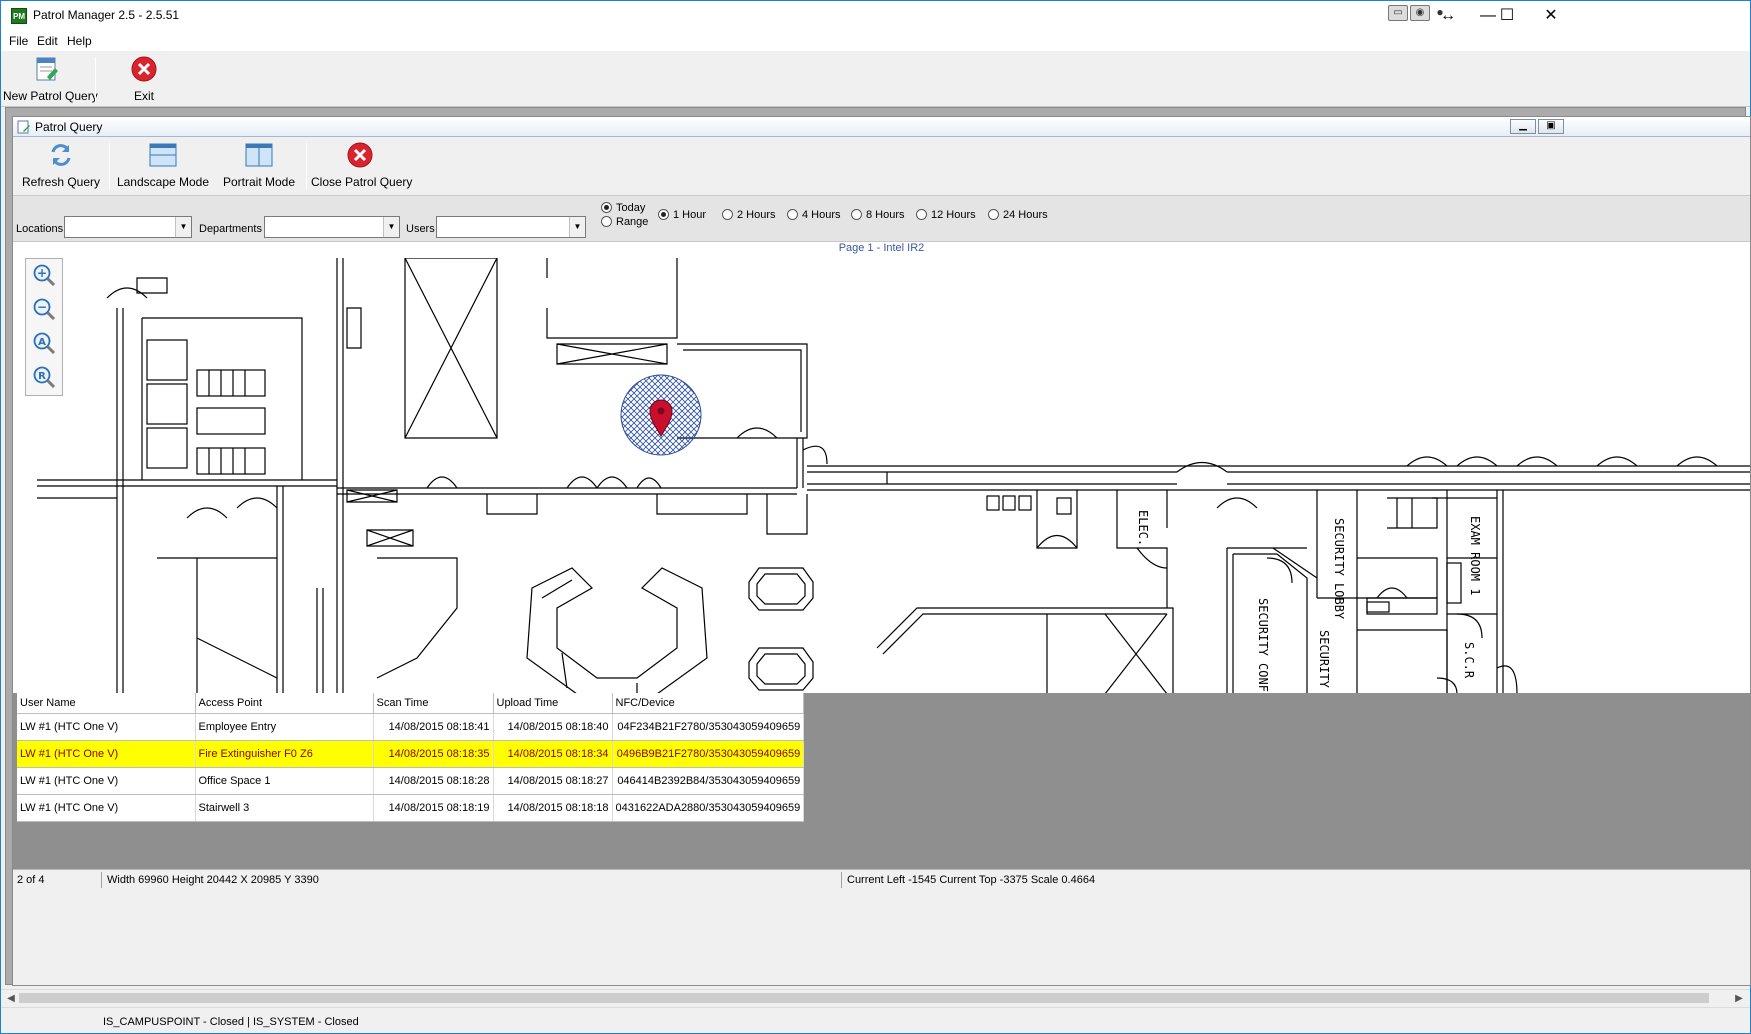 Image resolution: width=1751 pixels, height=1034 pixels. I want to click on locations-dropdown: ▼, so click(128, 227).